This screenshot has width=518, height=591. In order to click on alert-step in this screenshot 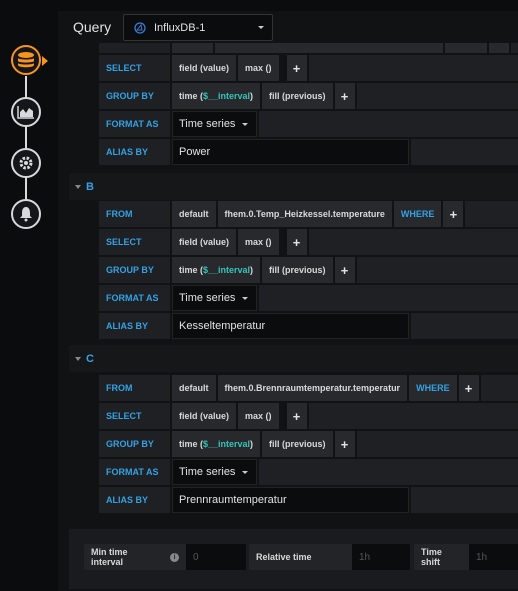, I will do `click(26, 214)`.